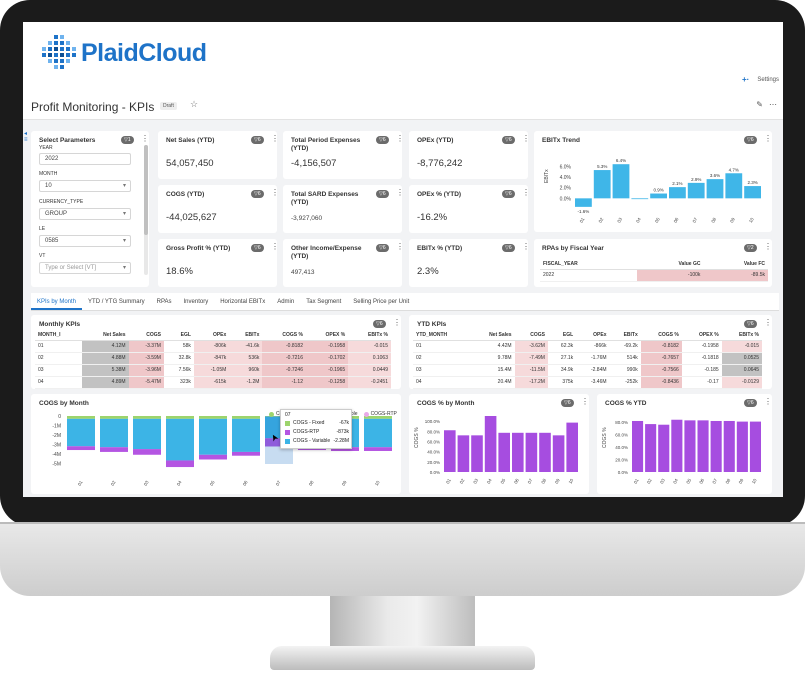  I want to click on column-header: Value GC, so click(670, 264).